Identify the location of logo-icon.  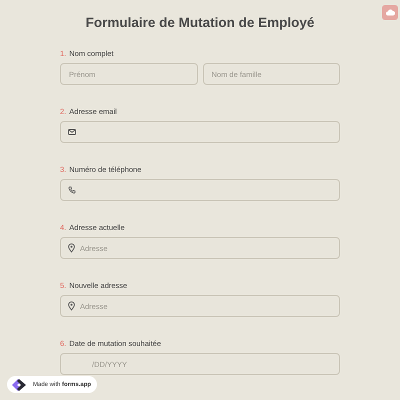
(19, 385).